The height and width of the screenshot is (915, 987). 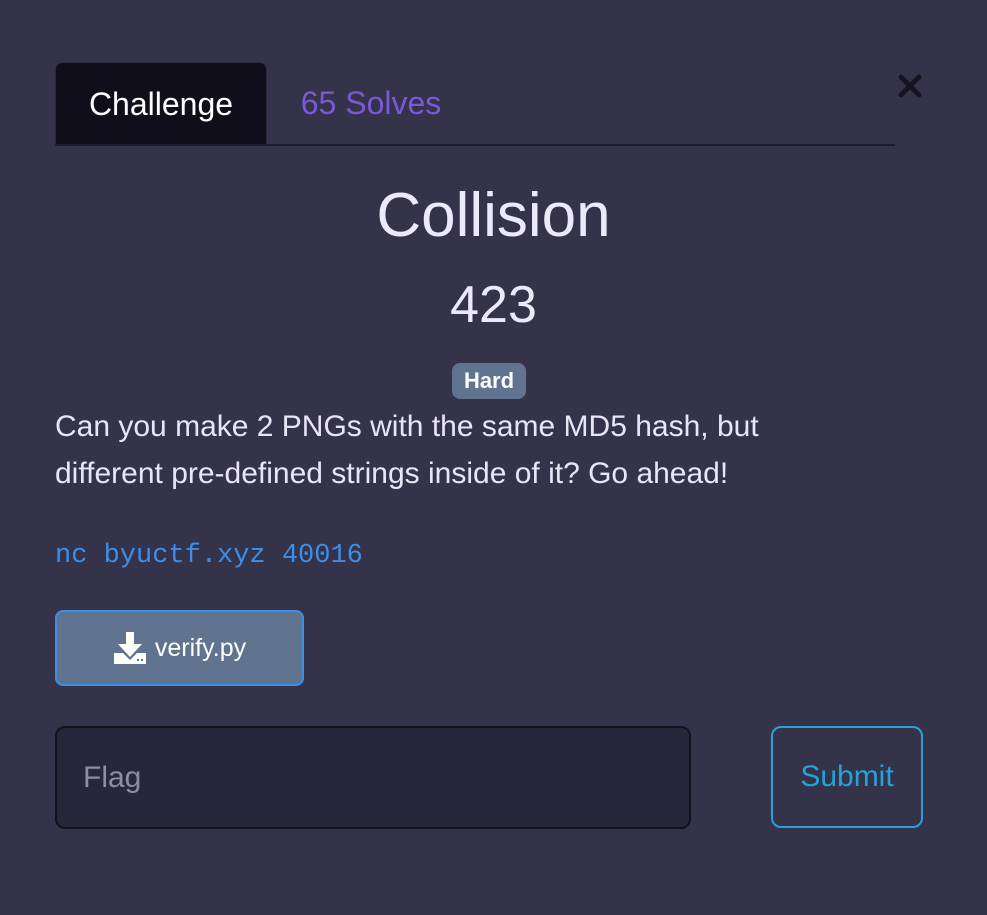 I want to click on close-icon, so click(x=910, y=86).